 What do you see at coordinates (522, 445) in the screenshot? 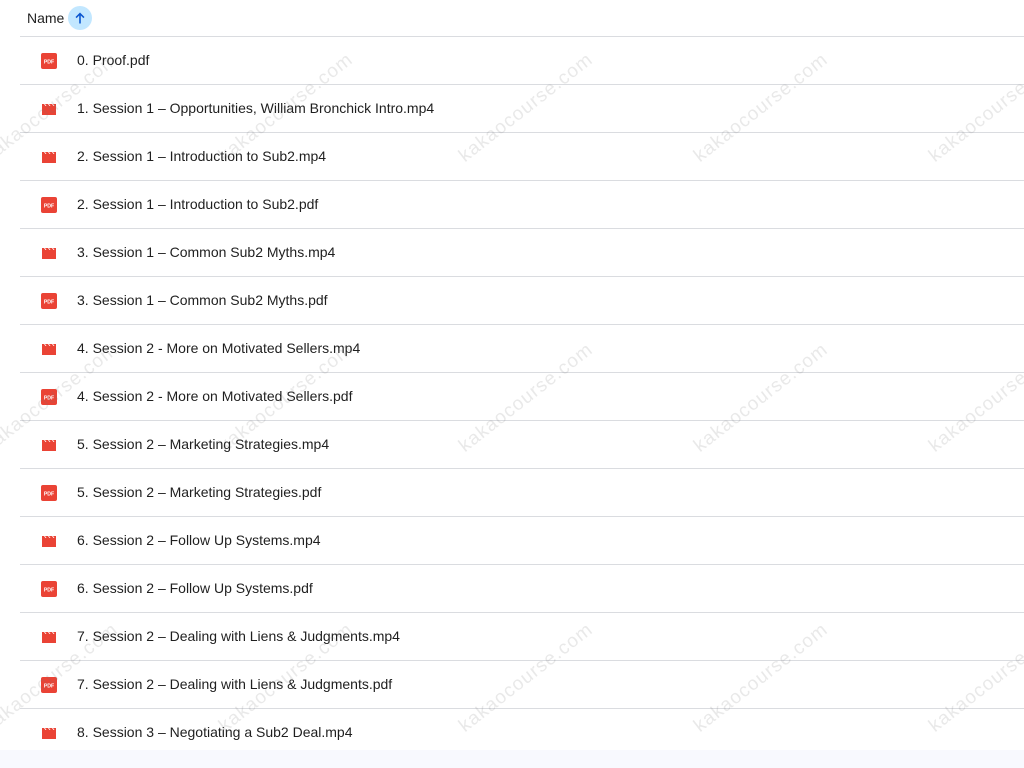
I see `file-row: 5. Session 2 – Marketing Strategies.mp4` at bounding box center [522, 445].